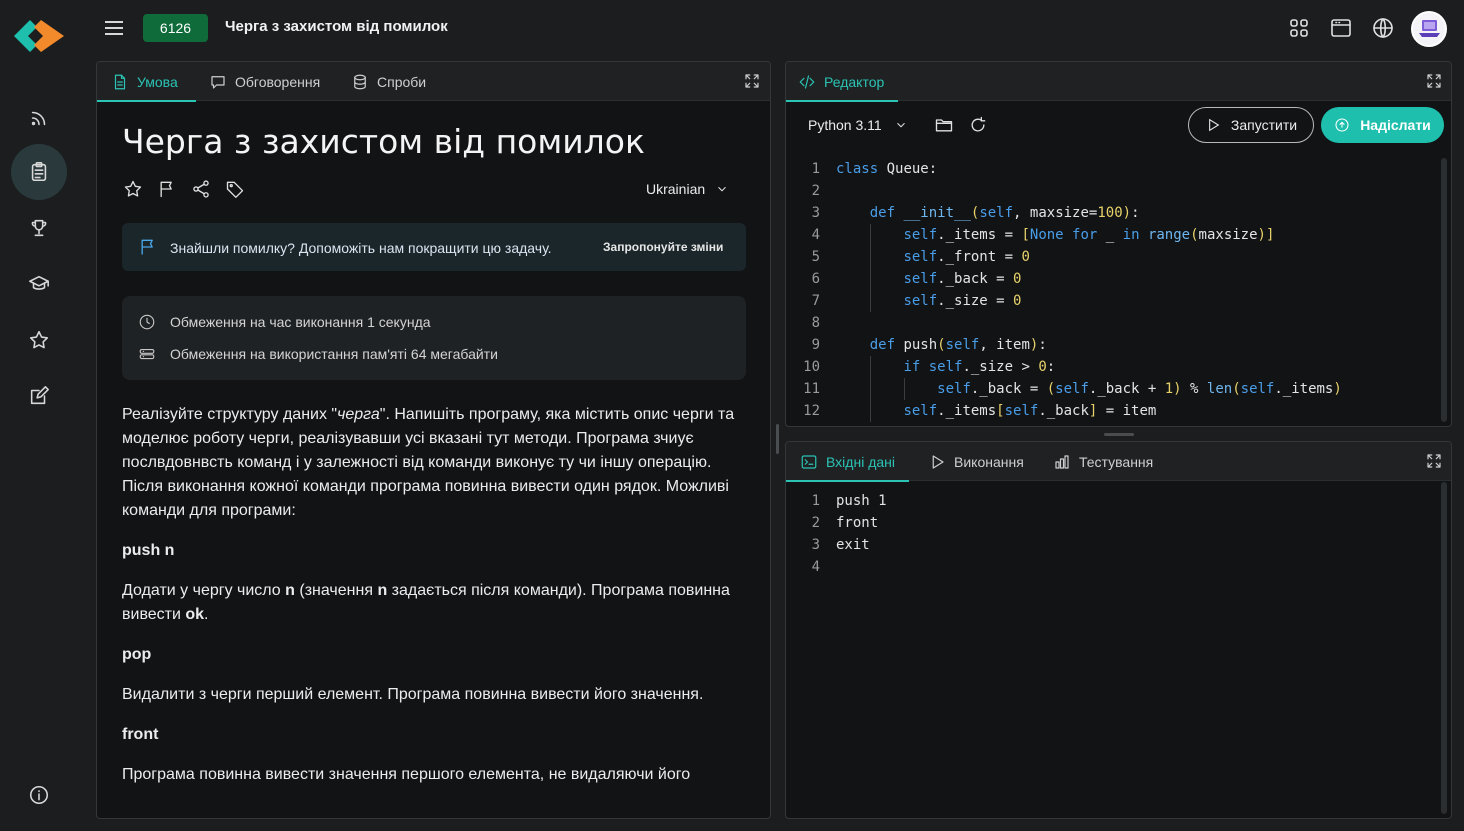 The width and height of the screenshot is (1464, 831). Describe the element at coordinates (157, 81) in the screenshot. I see `tab-statement-label: Умова` at that location.